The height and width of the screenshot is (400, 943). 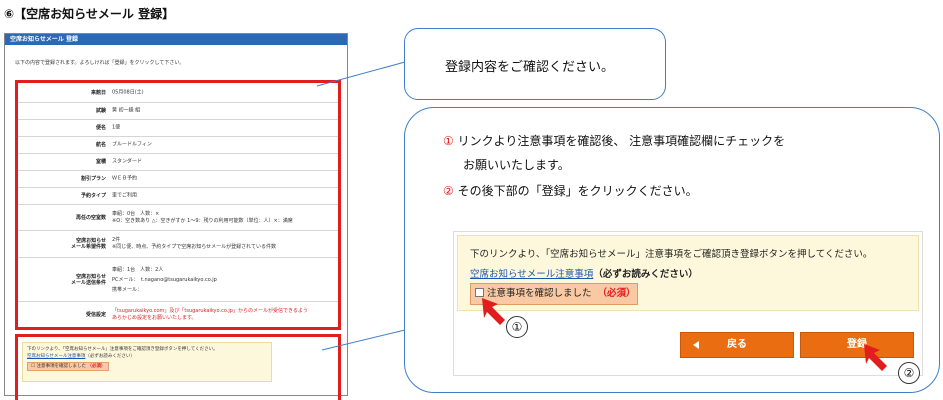 I want to click on marker-one: ①, so click(x=517, y=327).